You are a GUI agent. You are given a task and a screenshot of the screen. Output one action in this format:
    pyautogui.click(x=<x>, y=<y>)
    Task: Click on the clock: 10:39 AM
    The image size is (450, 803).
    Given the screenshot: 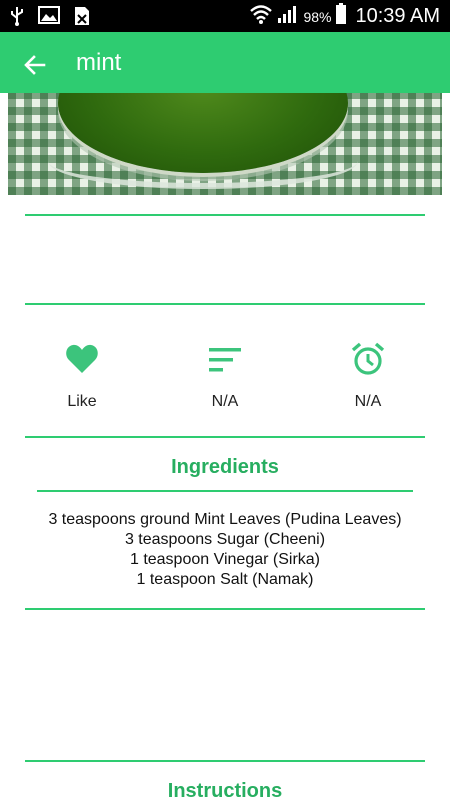 What is the action you would take?
    pyautogui.click(x=397, y=16)
    